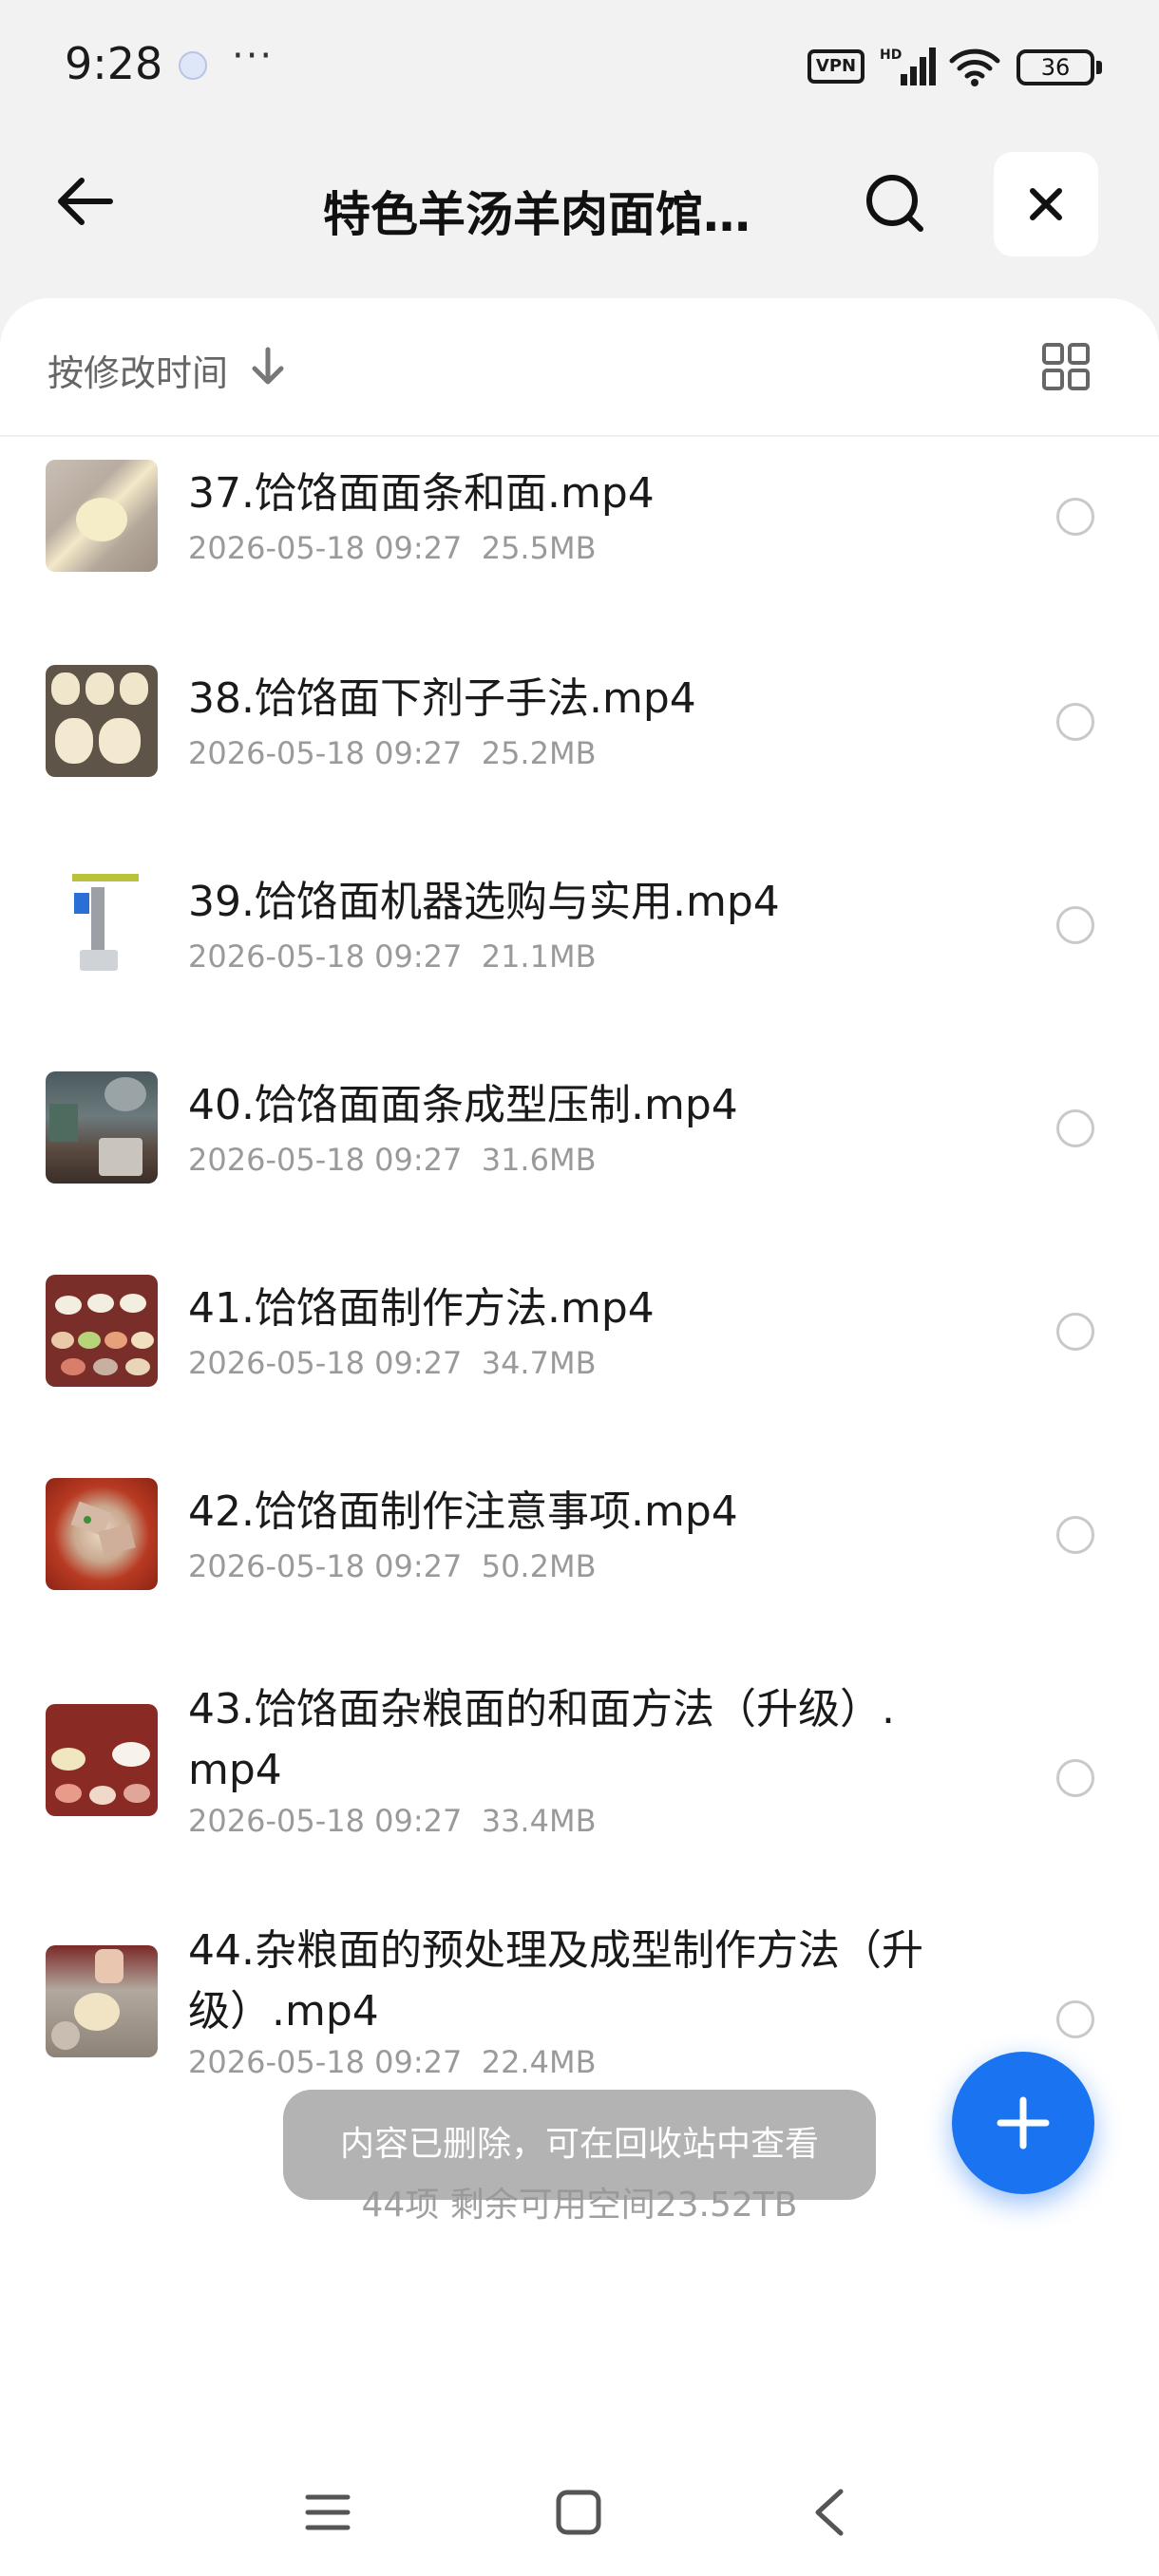  I want to click on nav-menu-button, so click(327, 2512).